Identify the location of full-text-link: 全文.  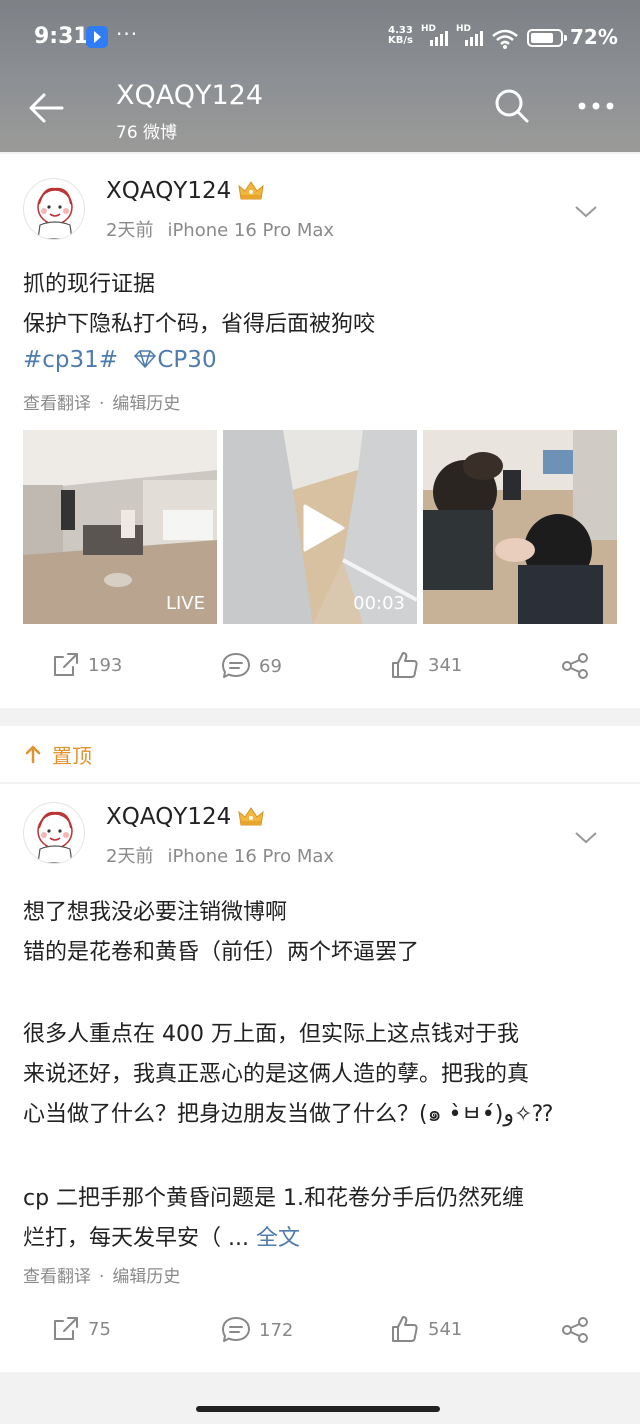
(278, 1238).